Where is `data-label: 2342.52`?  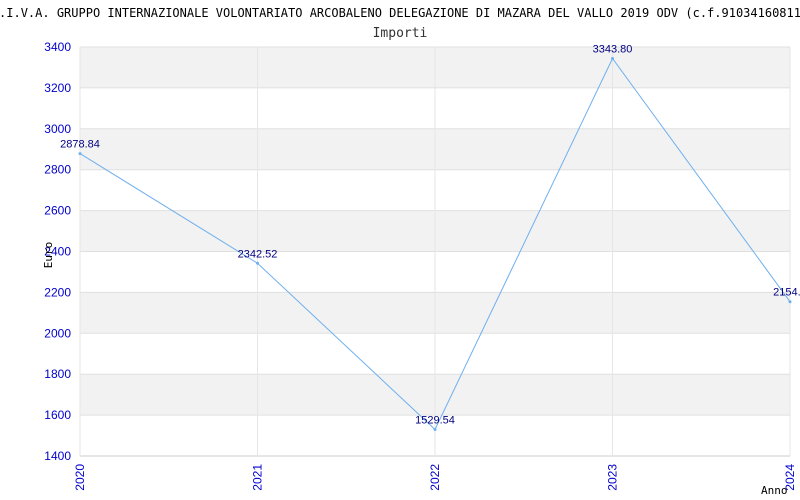
data-label: 2342.52 is located at coordinates (258, 254).